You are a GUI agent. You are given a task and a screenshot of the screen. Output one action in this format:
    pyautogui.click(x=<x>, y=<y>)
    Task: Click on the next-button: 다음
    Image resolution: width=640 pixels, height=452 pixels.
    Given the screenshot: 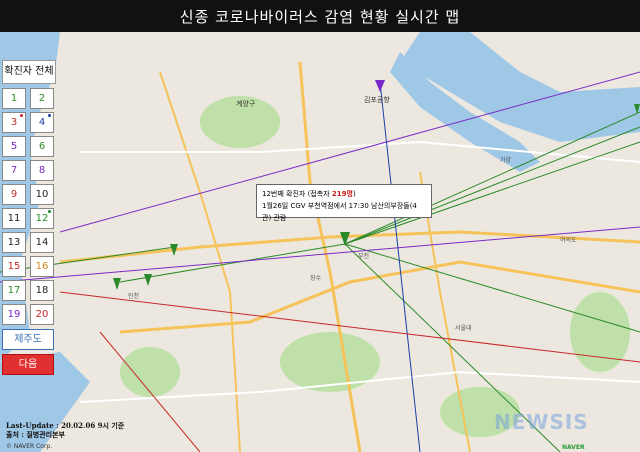 What is the action you would take?
    pyautogui.click(x=28, y=364)
    